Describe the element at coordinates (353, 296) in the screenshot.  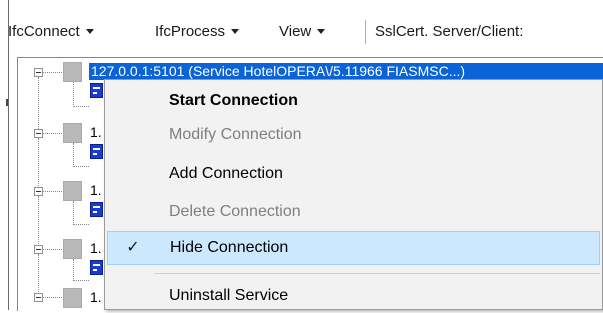
I see `menu-uninstall-service: Uninstall Service` at that location.